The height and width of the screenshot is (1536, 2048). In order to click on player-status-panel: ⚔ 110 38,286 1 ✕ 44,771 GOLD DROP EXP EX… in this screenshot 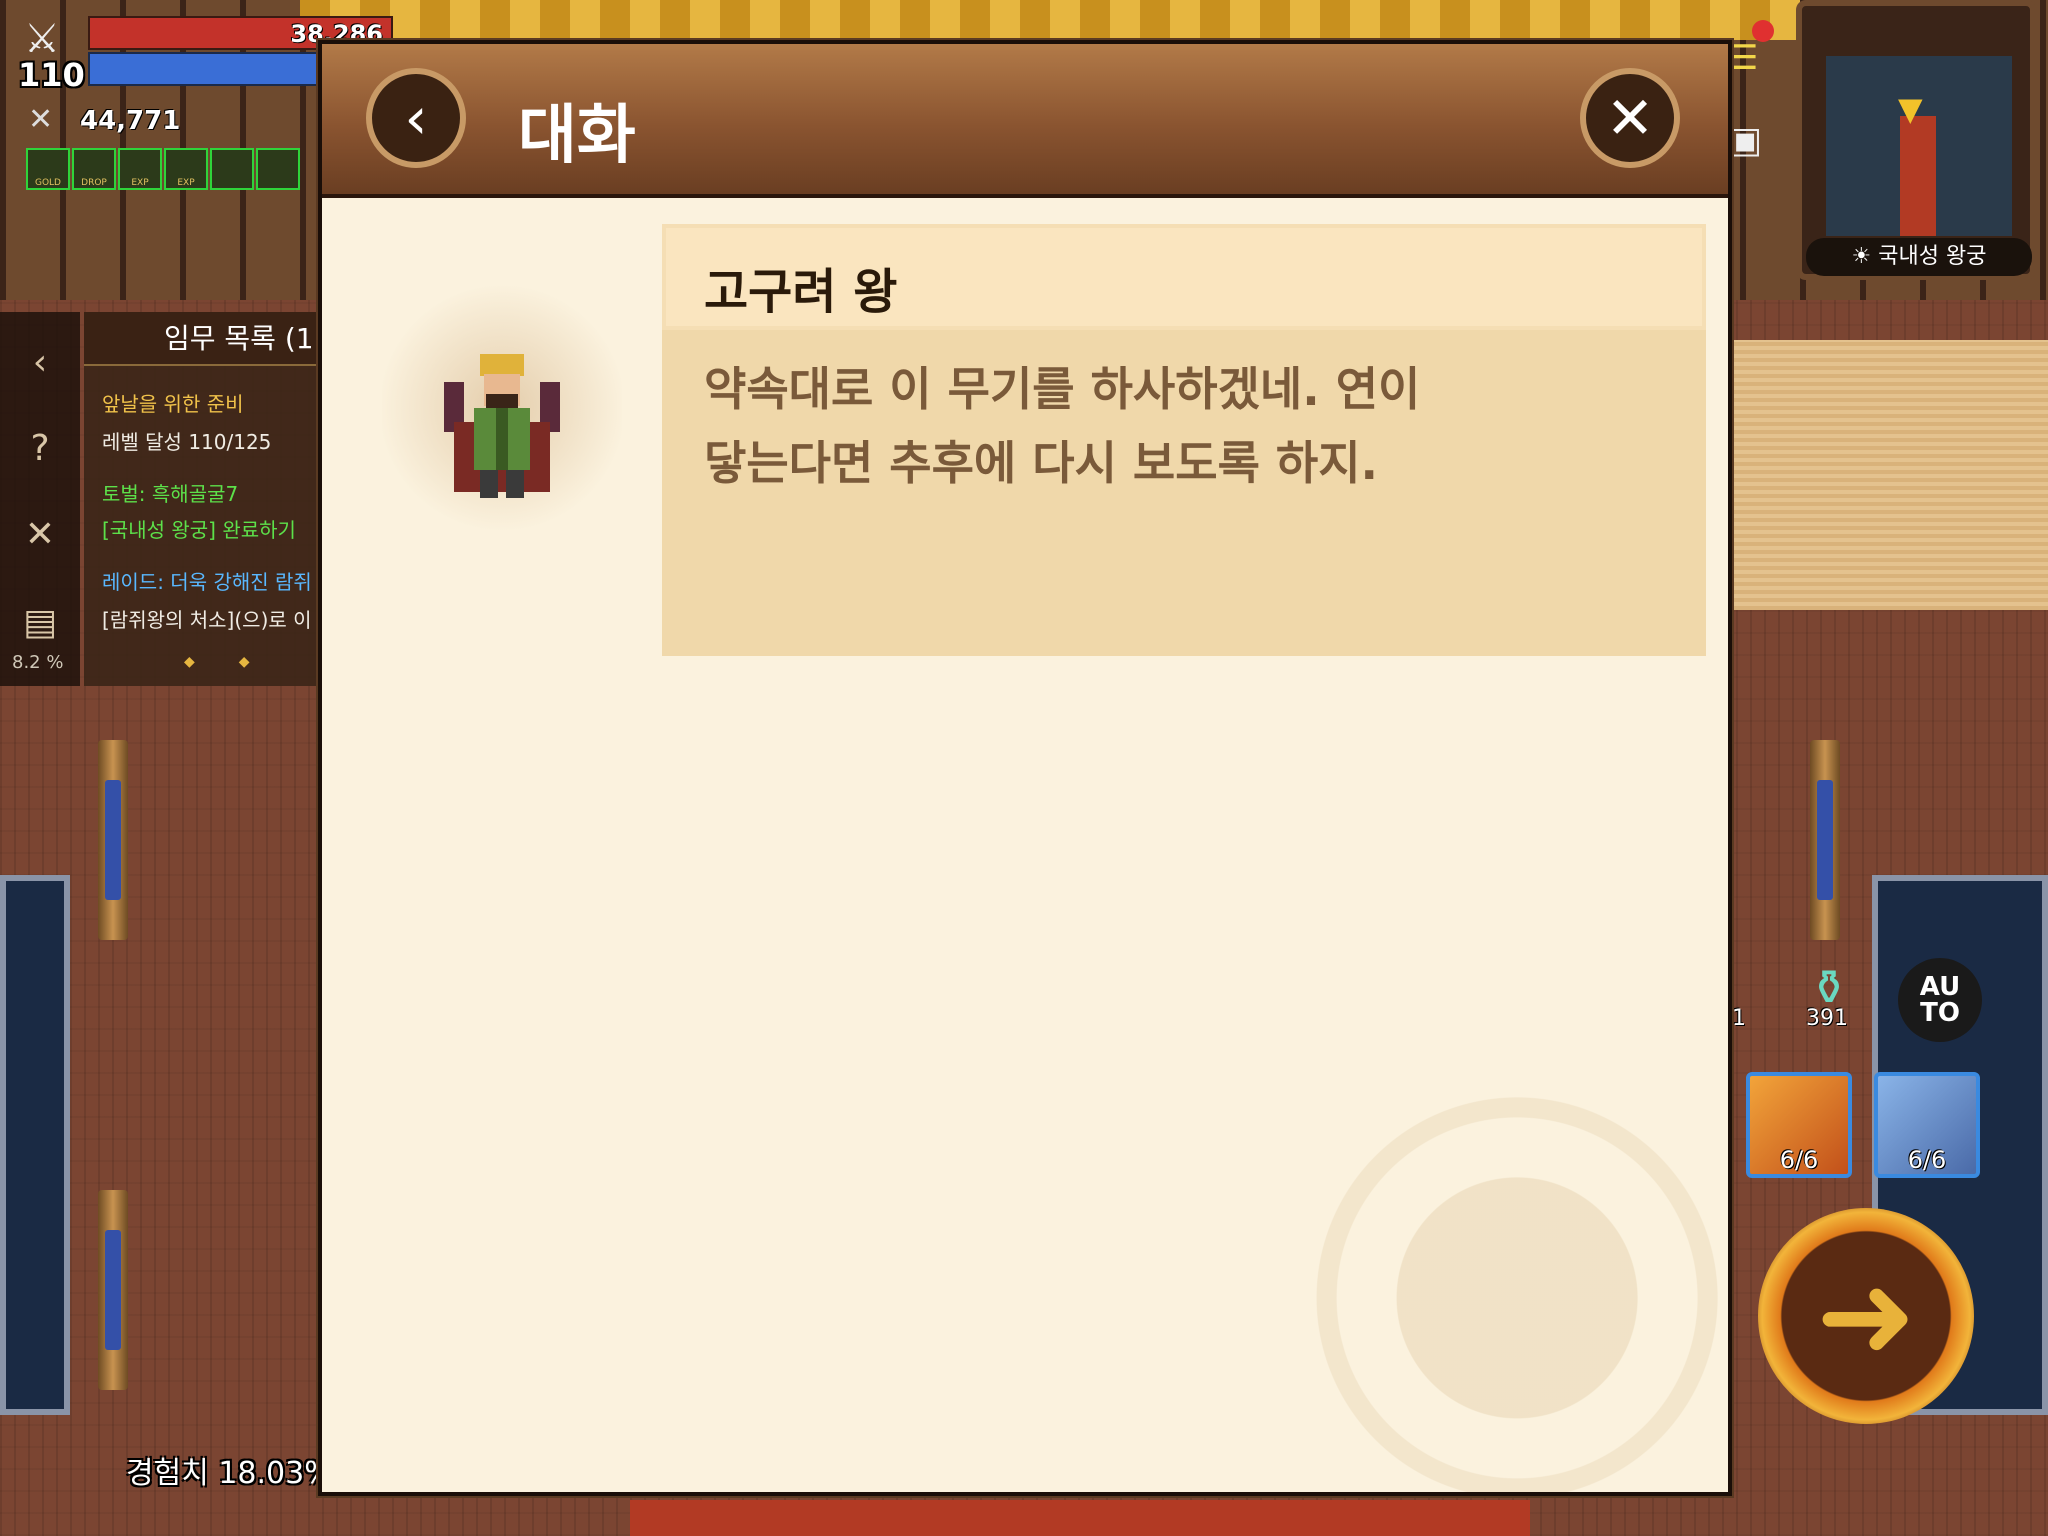, I will do `click(196, 97)`.